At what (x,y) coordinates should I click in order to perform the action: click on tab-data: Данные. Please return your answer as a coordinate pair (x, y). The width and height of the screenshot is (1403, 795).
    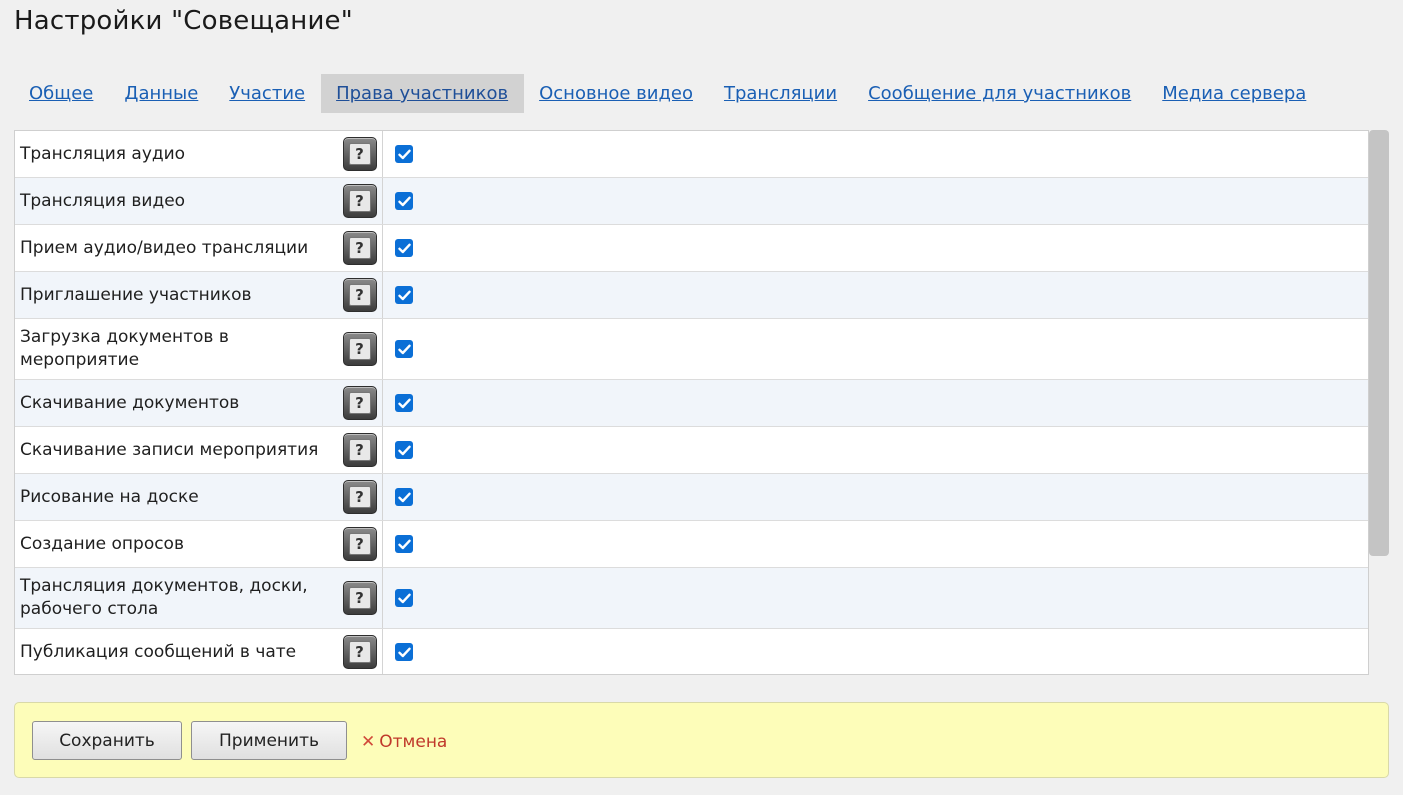
    Looking at the image, I should click on (161, 93).